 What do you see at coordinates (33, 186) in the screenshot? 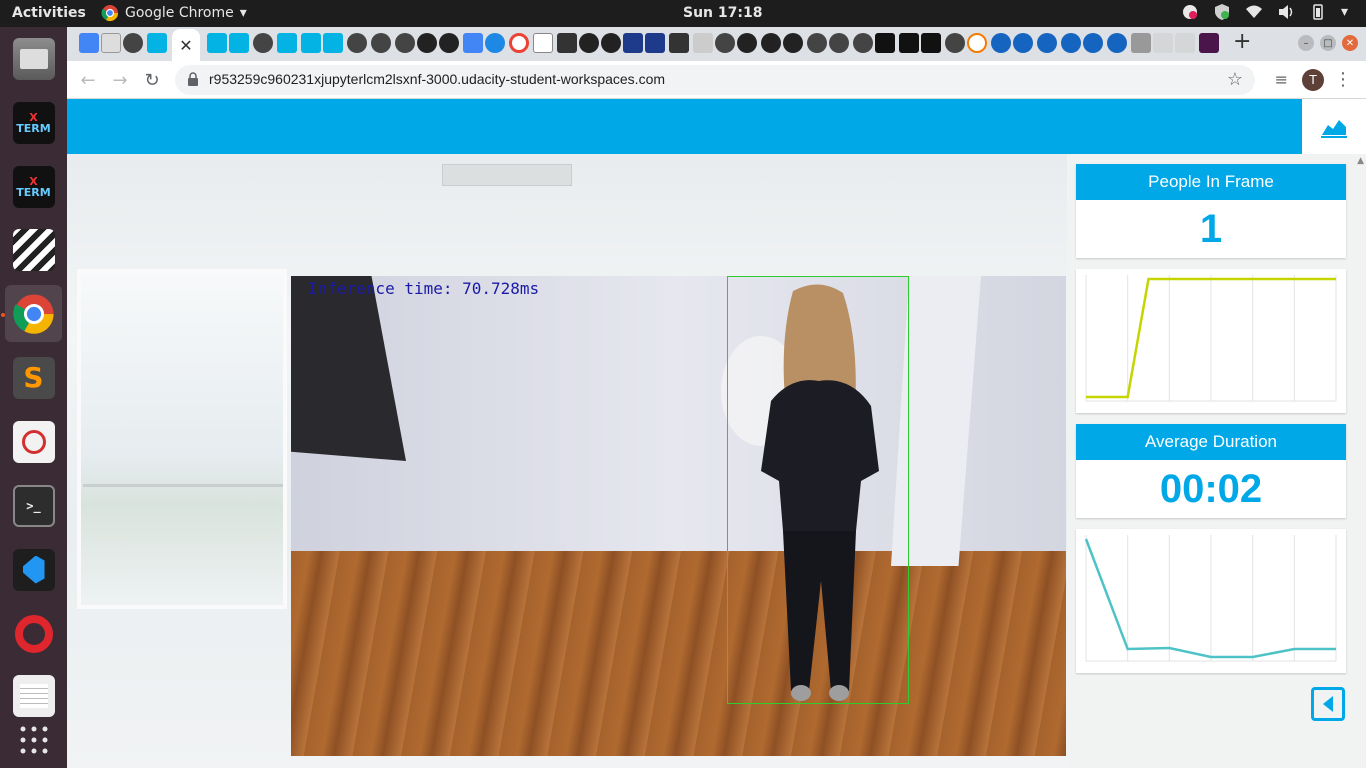
I see `xterm-launcher-2: X TERM` at bounding box center [33, 186].